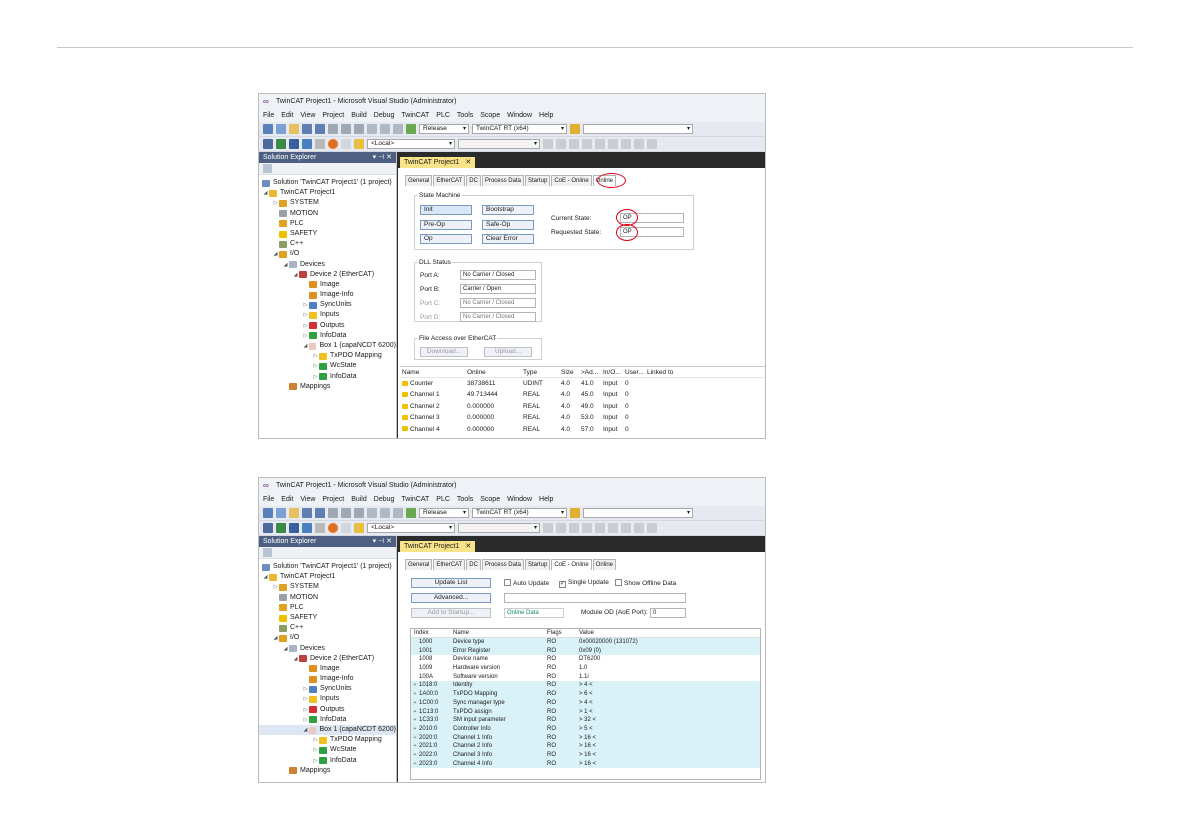 The height and width of the screenshot is (839, 1191). I want to click on tree-node-box-infodata: ▷ InfoData, so click(327, 761).